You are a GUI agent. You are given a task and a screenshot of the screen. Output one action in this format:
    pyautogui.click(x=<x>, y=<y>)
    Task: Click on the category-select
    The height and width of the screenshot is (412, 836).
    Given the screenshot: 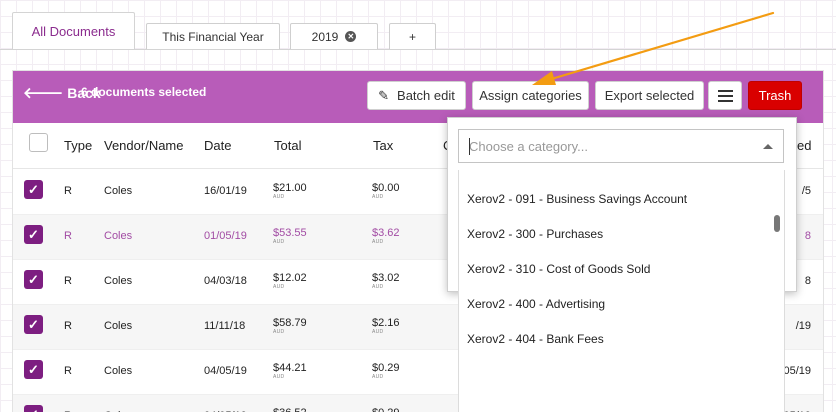 What is the action you would take?
    pyautogui.click(x=621, y=146)
    